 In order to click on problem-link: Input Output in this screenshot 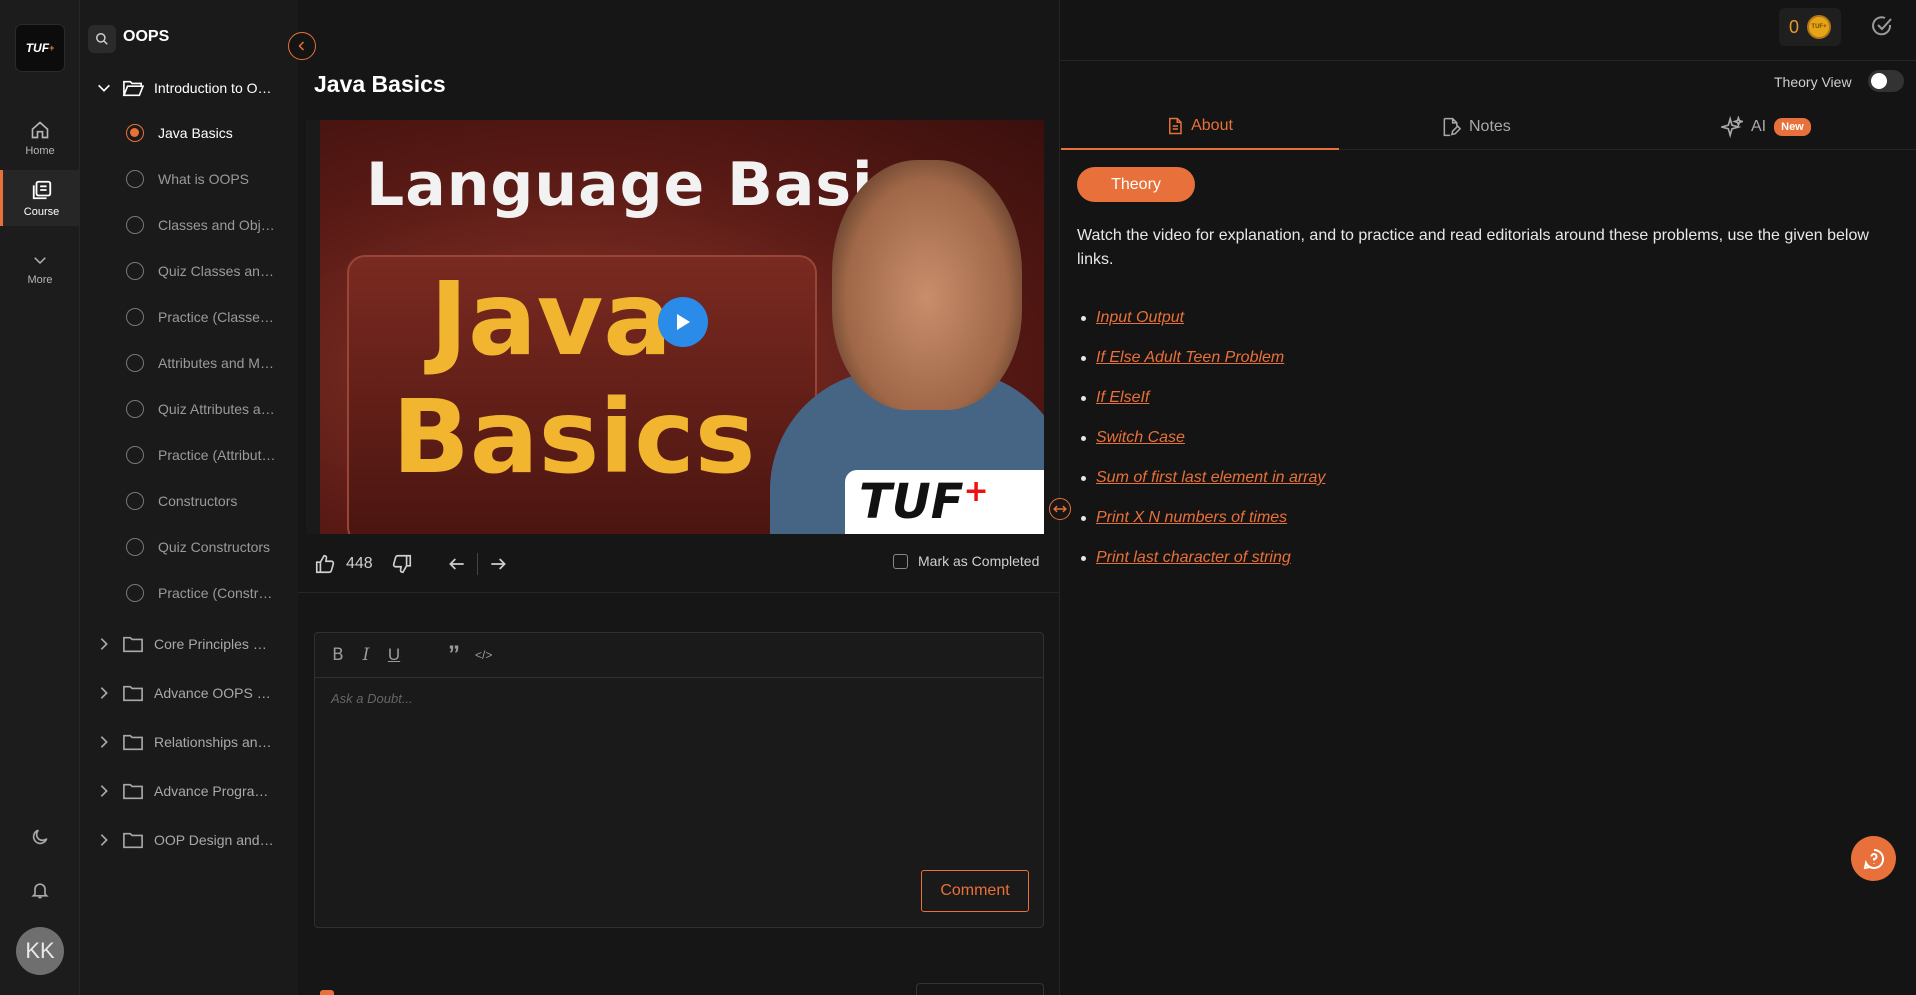, I will do `click(1140, 318)`.